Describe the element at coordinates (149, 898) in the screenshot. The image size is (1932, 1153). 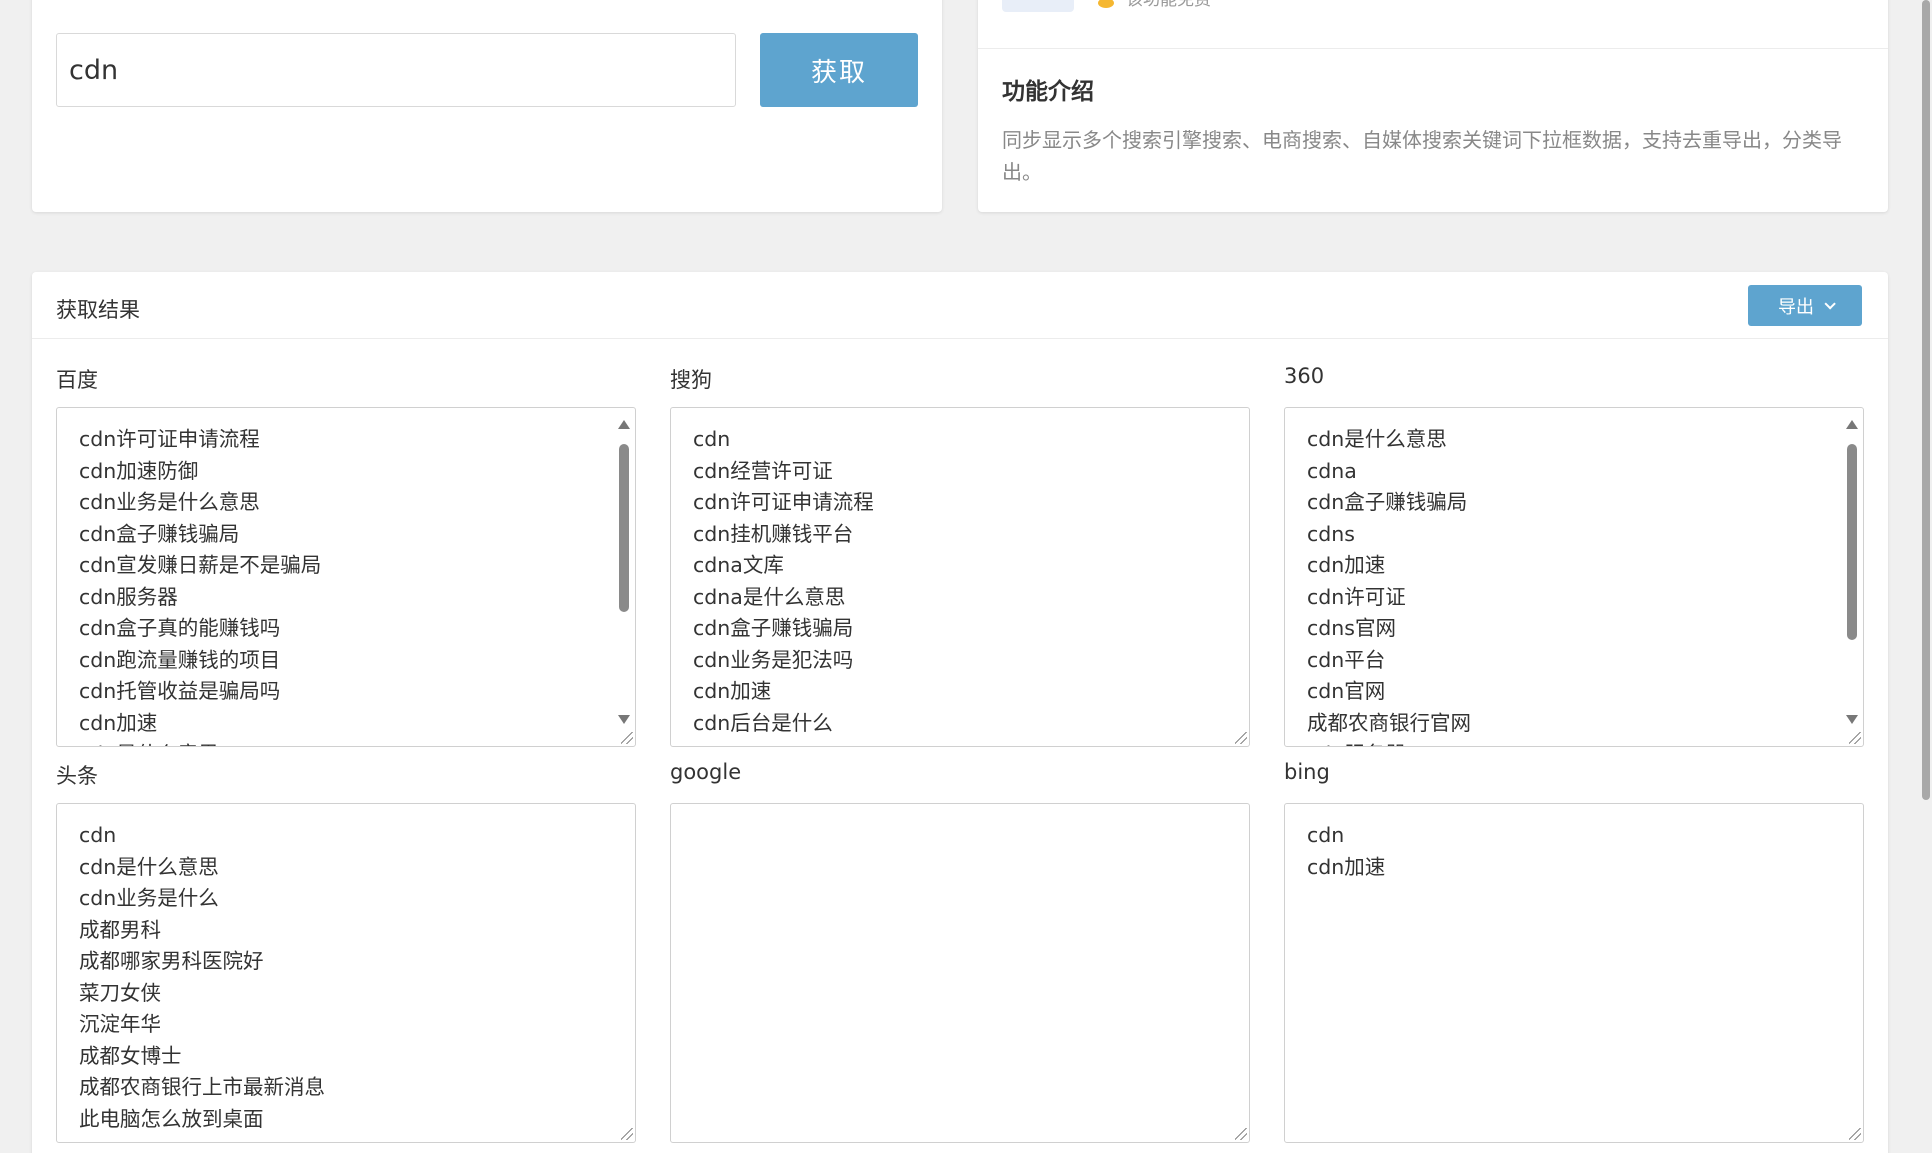
I see `keyword-item: cdn业务是什么` at that location.